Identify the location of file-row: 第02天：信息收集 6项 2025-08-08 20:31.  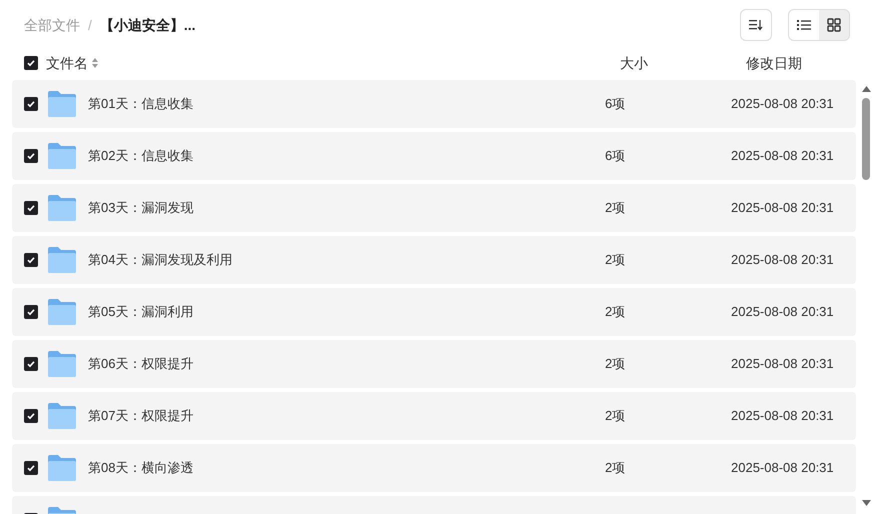
(434, 156).